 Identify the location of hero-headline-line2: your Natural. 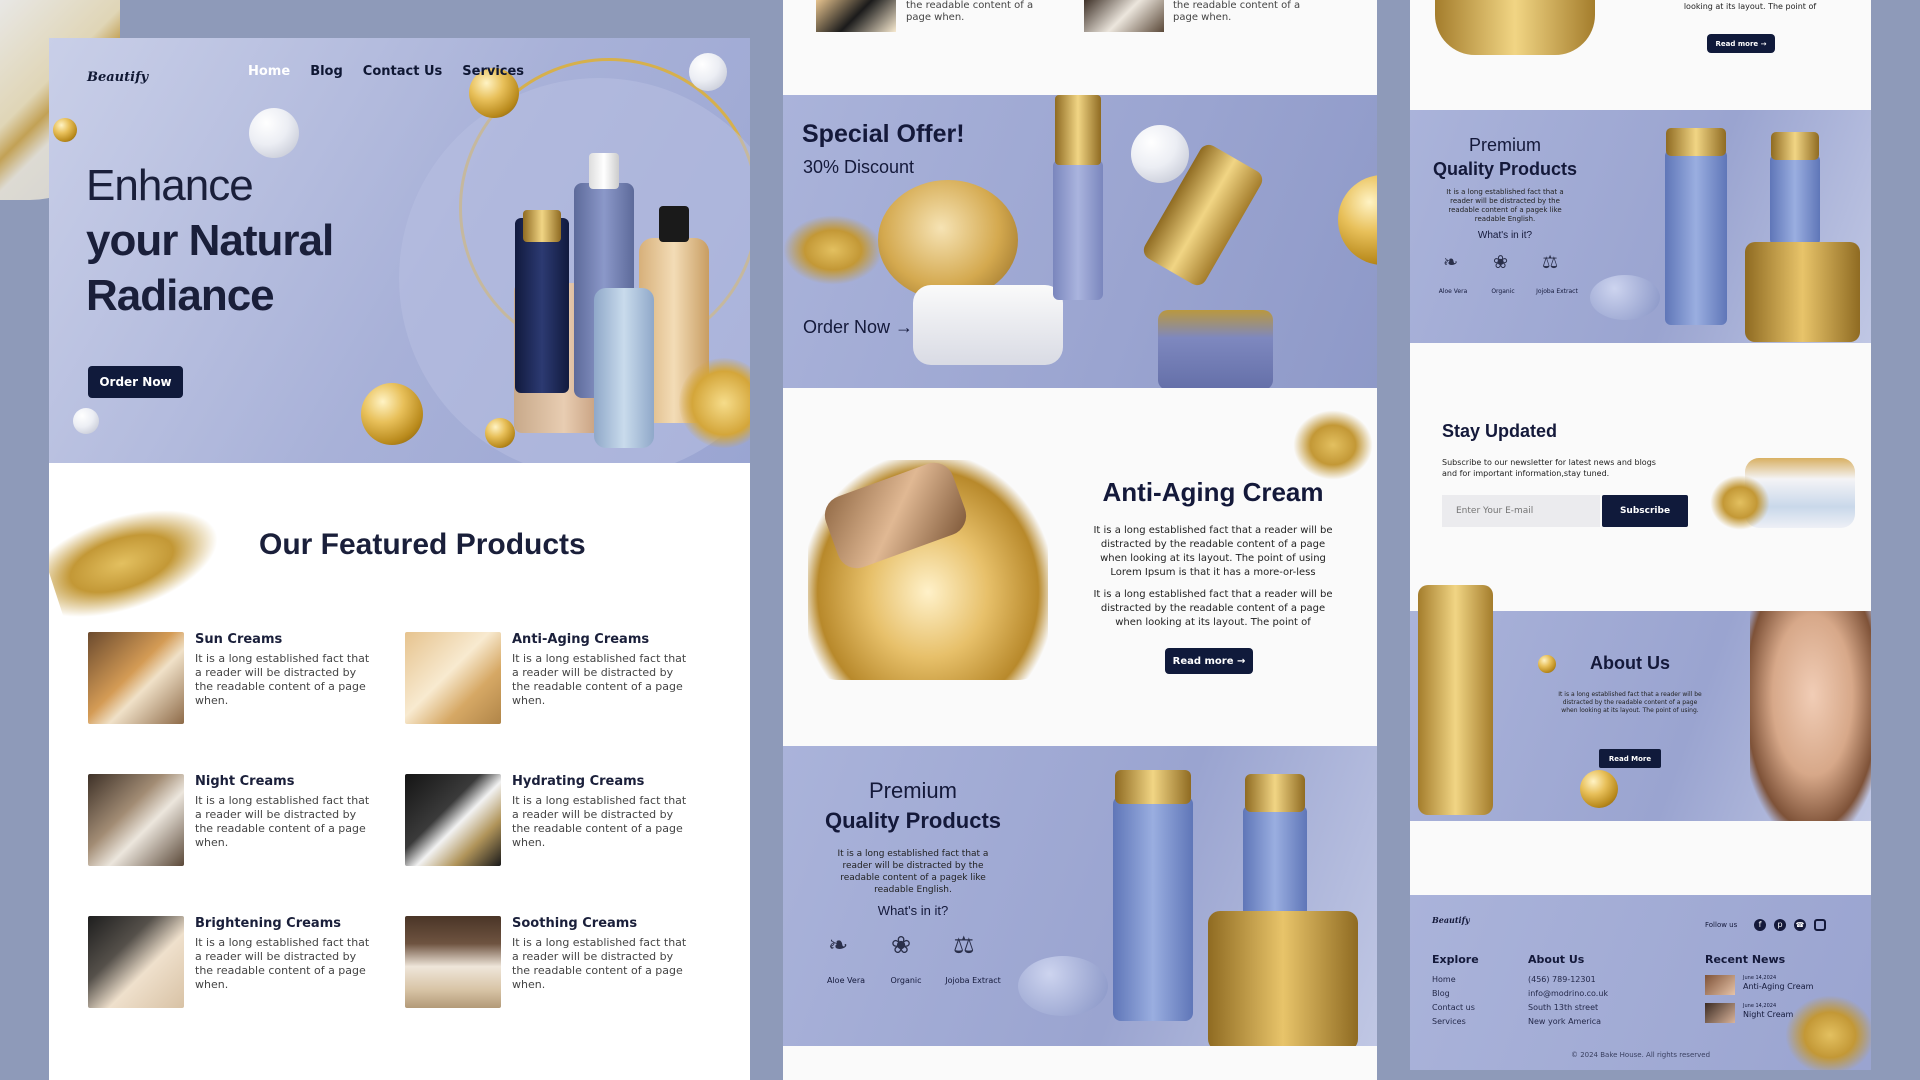
(210, 240).